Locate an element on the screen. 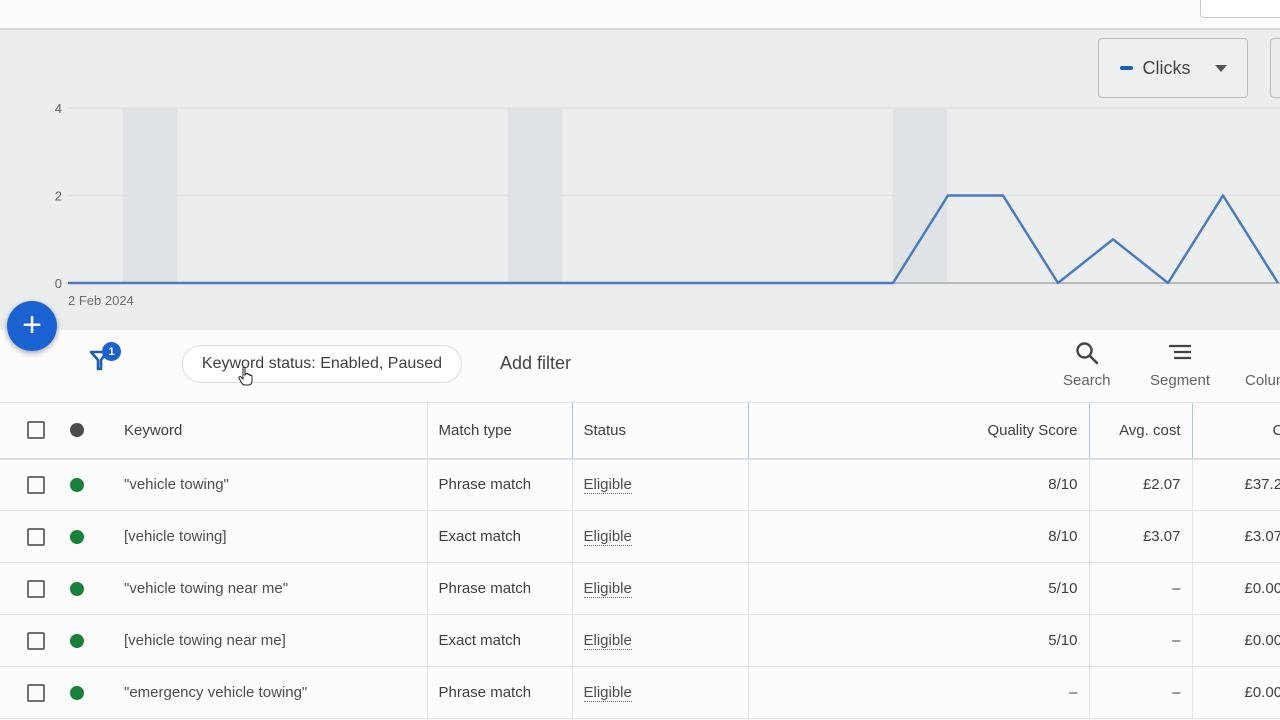 This screenshot has width=1280, height=720. keyword-cell: [vehicle towing] is located at coordinates (275, 536).